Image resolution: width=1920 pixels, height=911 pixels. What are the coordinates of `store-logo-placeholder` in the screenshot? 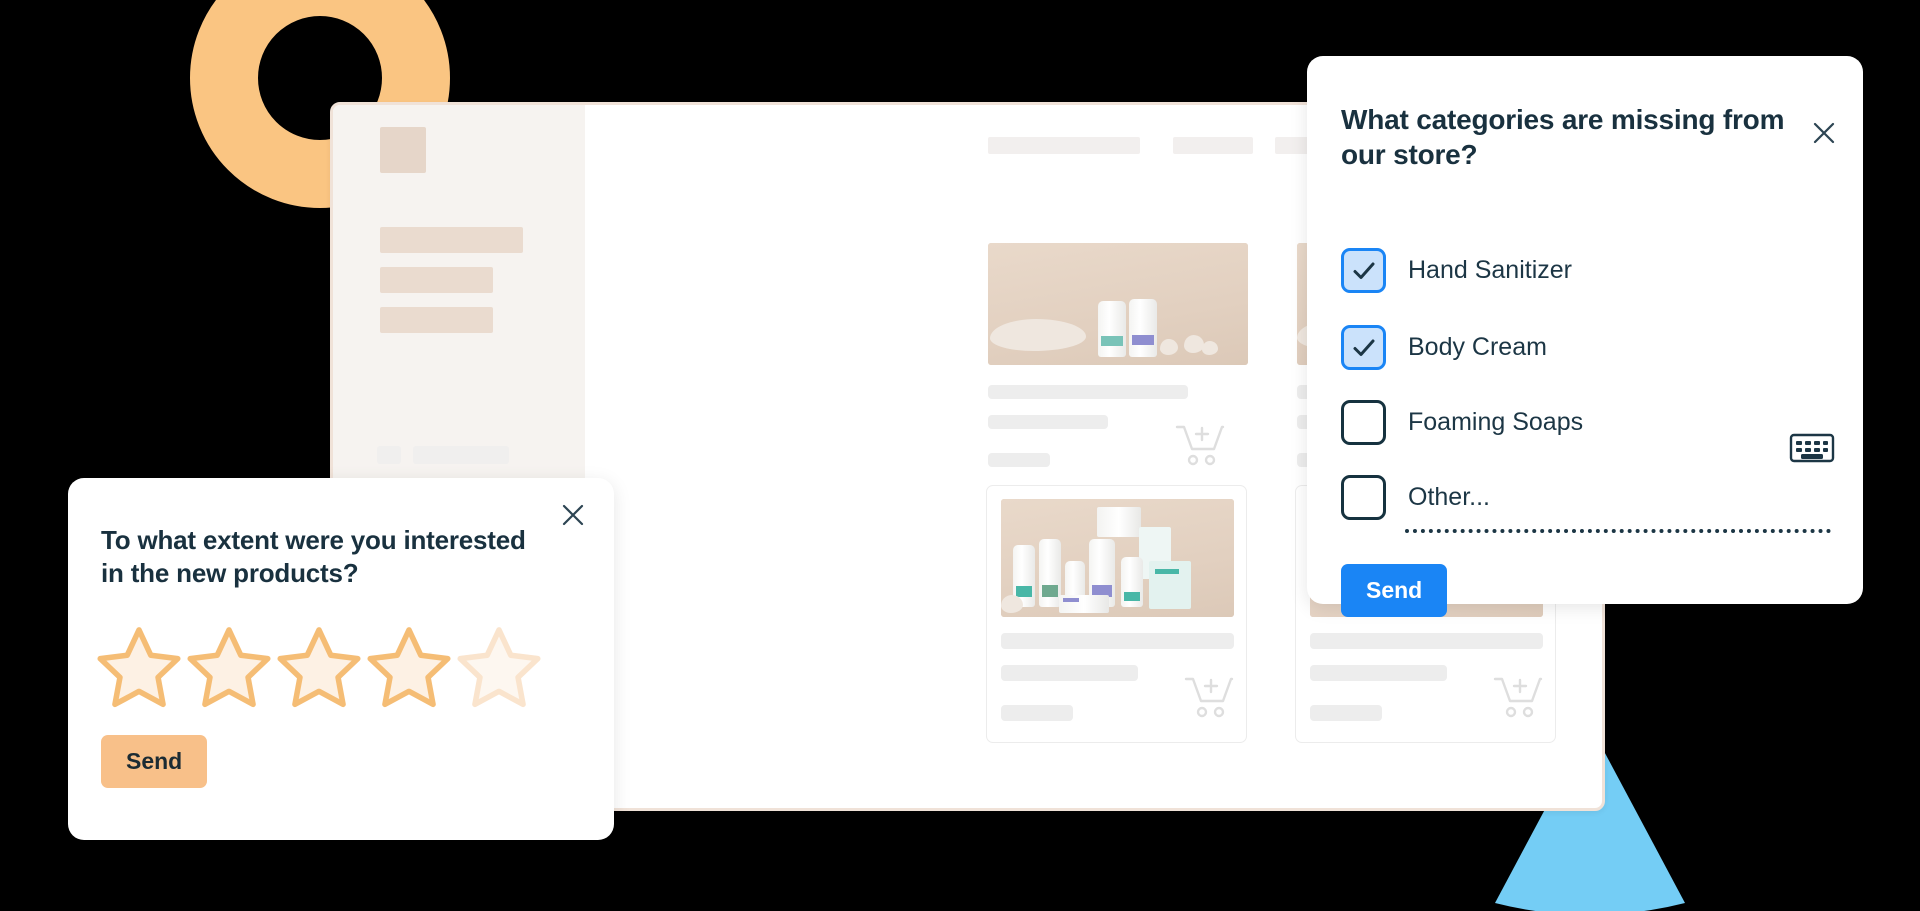 It's located at (403, 150).